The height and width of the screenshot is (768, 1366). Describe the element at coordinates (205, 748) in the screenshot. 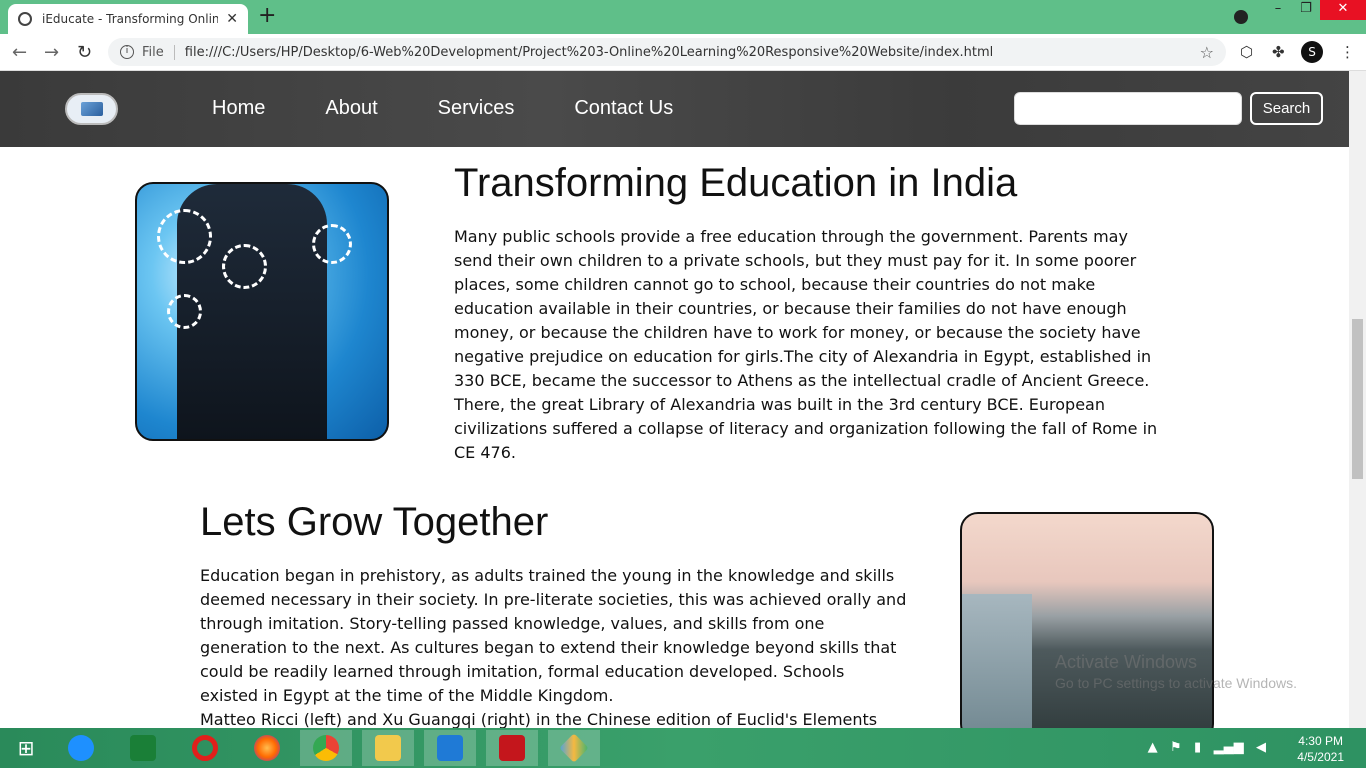

I see `opera-icon` at that location.